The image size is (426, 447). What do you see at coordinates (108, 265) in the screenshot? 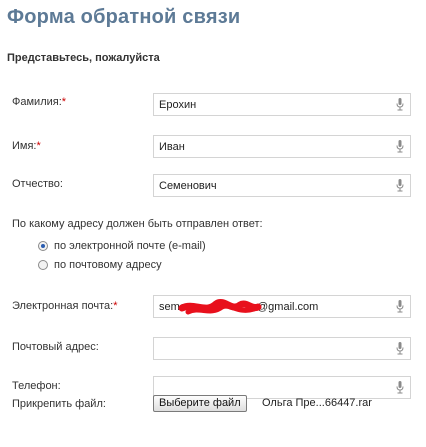
I see `radio-postal-label: по почтовому адресу` at bounding box center [108, 265].